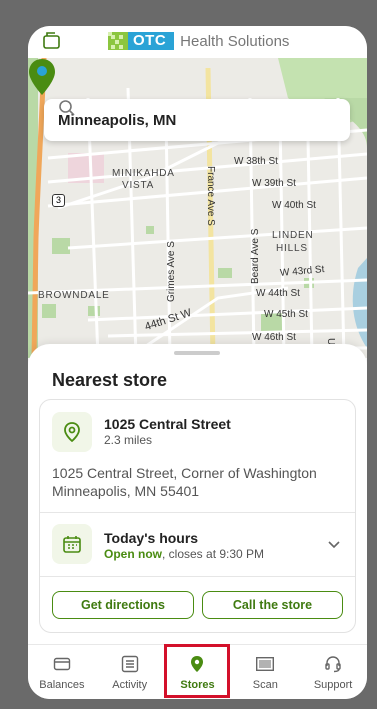  What do you see at coordinates (74, 295) in the screenshot?
I see `map-label-browndale: BROWNDALE` at bounding box center [74, 295].